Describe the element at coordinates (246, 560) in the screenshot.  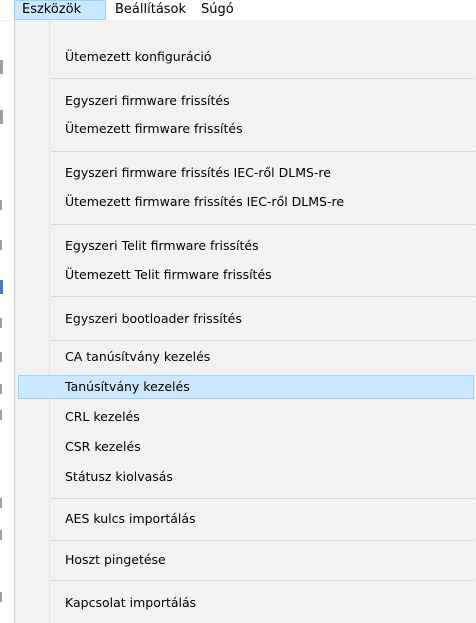
I see `menu-item-hoszt-pingetese: Hoszt pingetése` at that location.